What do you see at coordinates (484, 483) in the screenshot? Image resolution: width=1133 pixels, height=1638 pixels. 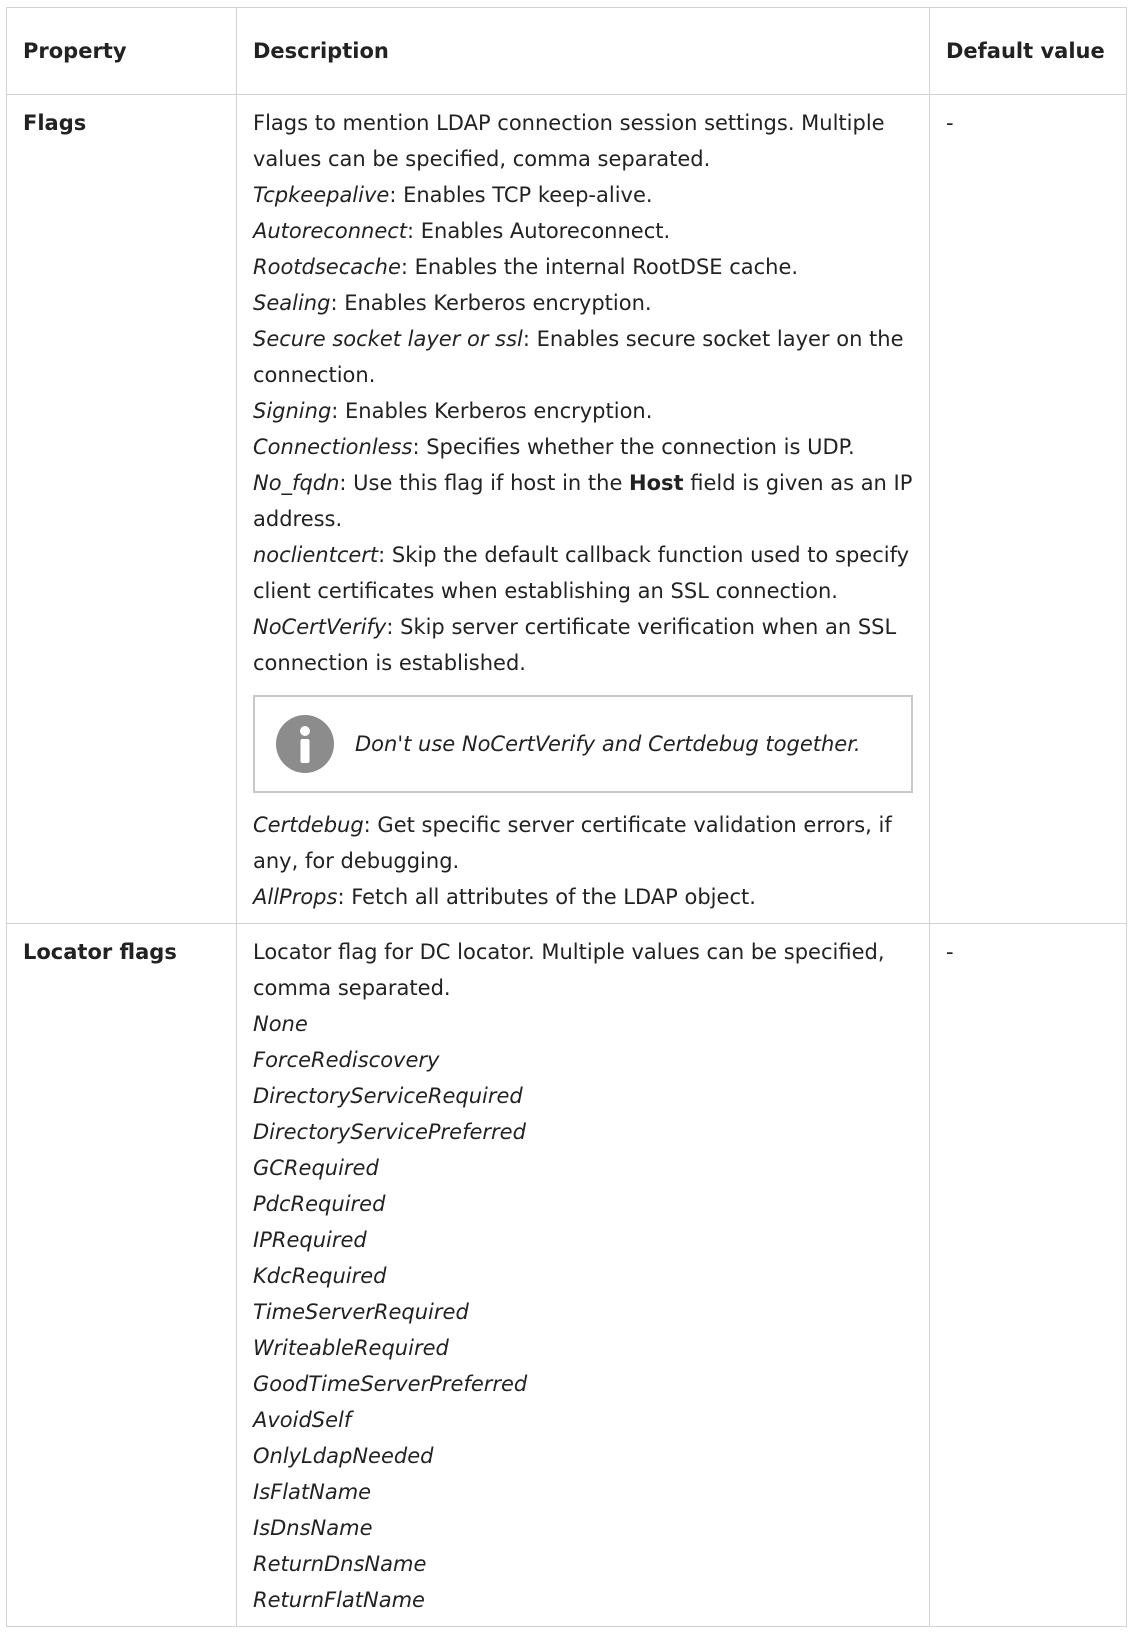 I see `flag-text: : Use this flag if host in the` at bounding box center [484, 483].